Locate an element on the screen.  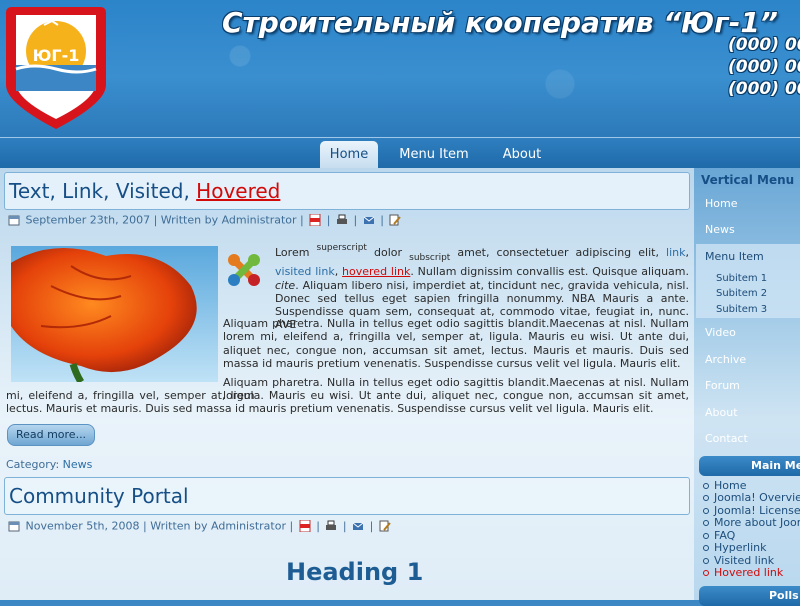
text: dolor is located at coordinates (388, 252).